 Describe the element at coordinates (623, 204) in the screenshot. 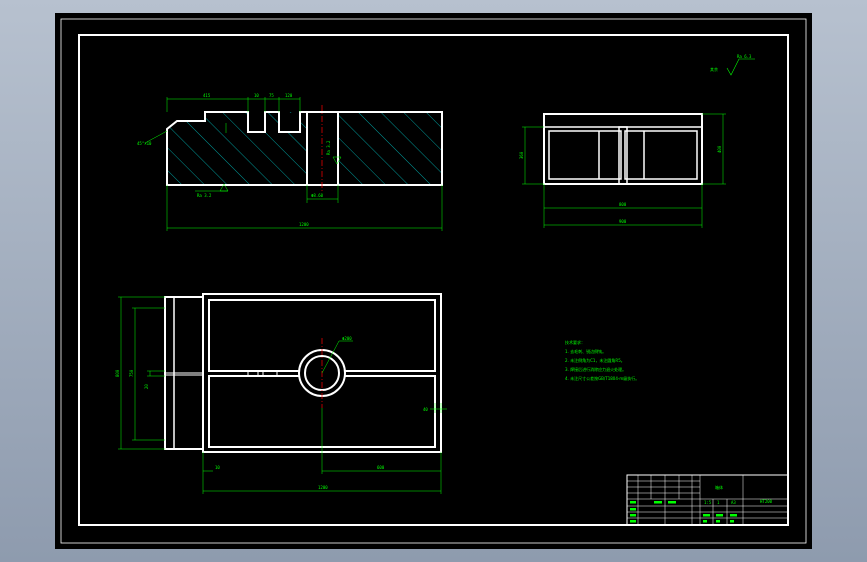

I see `dim-side-inner: 800` at that location.